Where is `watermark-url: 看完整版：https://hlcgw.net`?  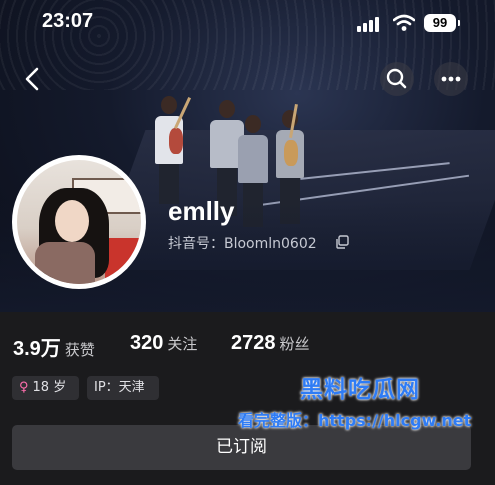
watermark-url: 看完整版：https://hlcgw.net is located at coordinates (355, 420).